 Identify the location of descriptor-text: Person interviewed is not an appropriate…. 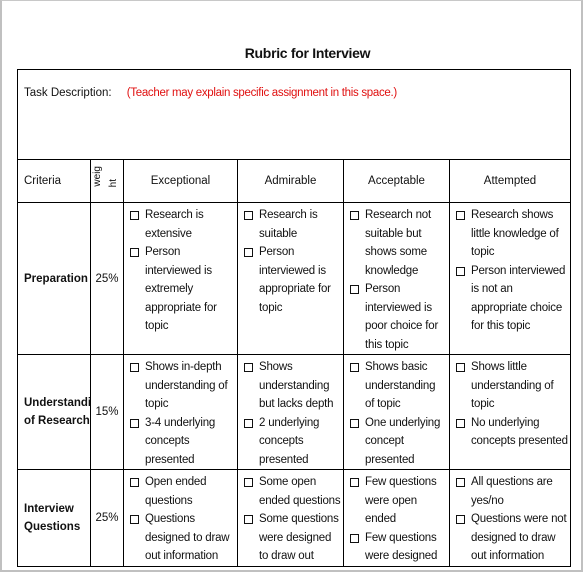
(518, 298).